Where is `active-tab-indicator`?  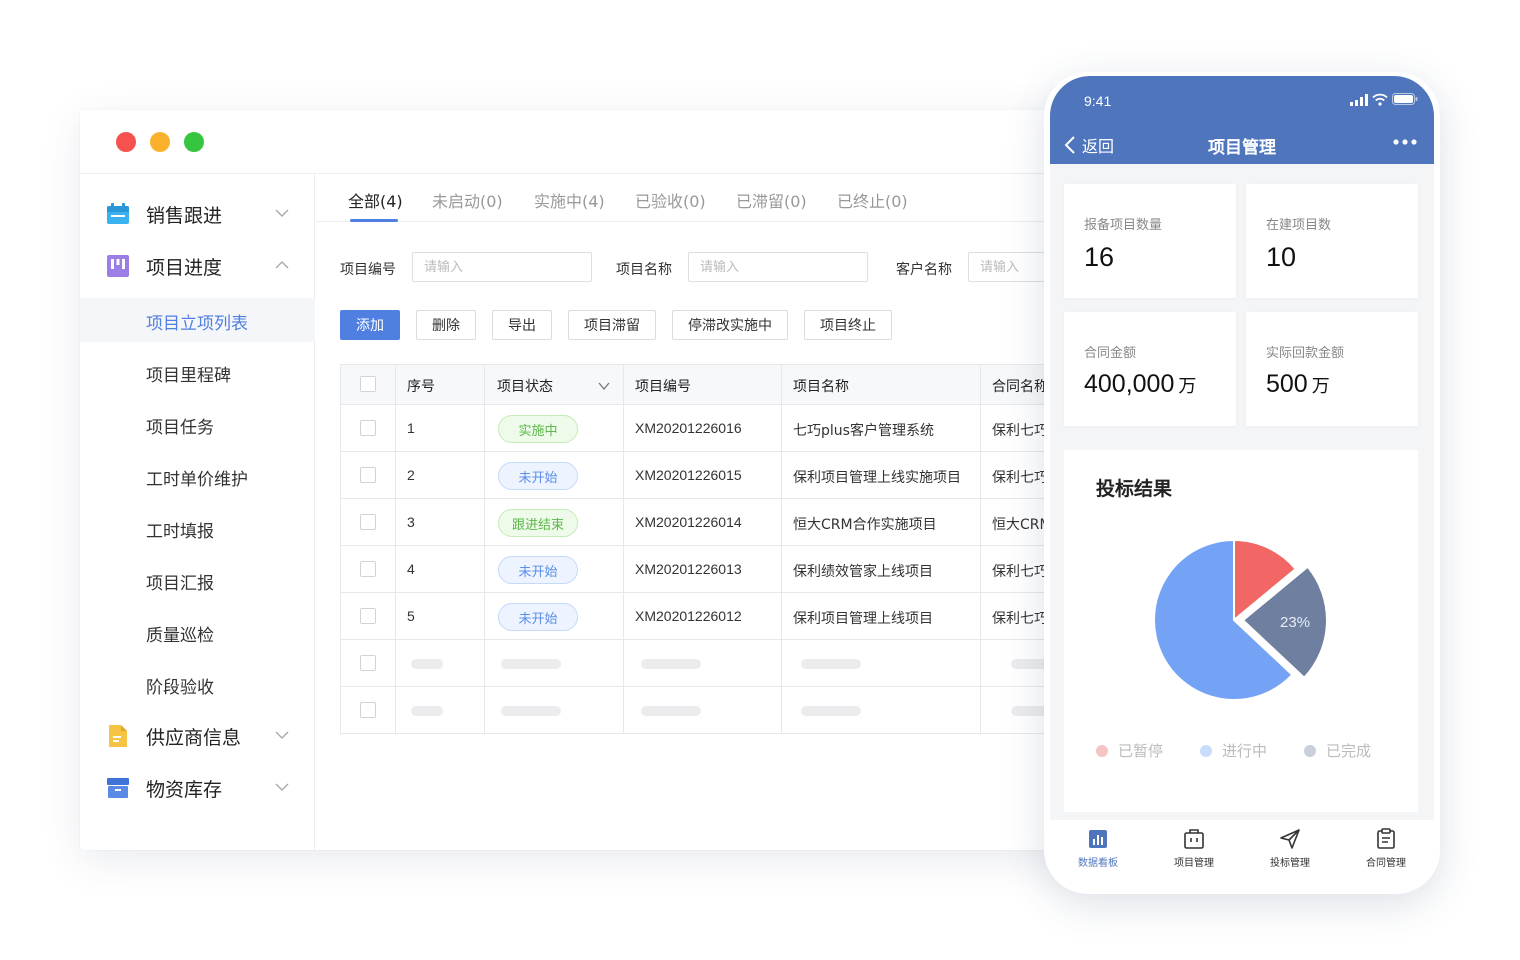
active-tab-indicator is located at coordinates (374, 220).